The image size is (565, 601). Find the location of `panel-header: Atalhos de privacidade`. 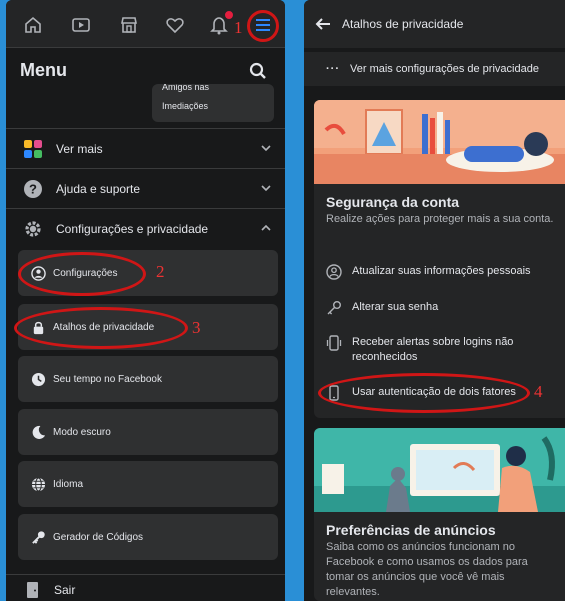

panel-header: Atalhos de privacidade is located at coordinates (434, 24).